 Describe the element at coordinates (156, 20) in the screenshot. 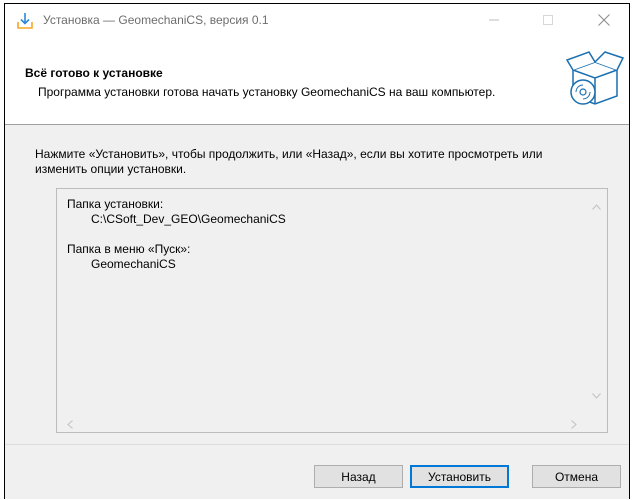

I see `window-title: Установка — GeomechaniCS, версия 0.1` at that location.